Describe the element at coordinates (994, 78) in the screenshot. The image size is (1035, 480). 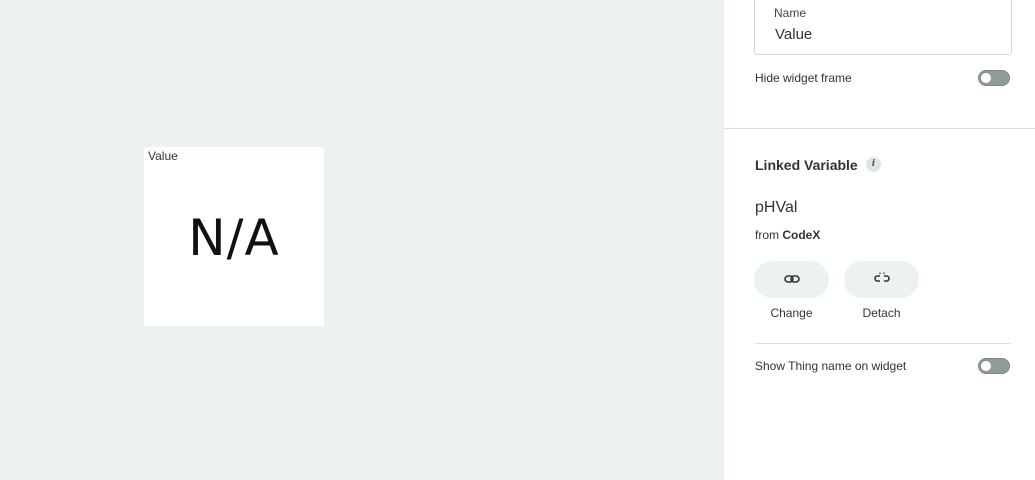
I see `hide-frame-toggle` at that location.